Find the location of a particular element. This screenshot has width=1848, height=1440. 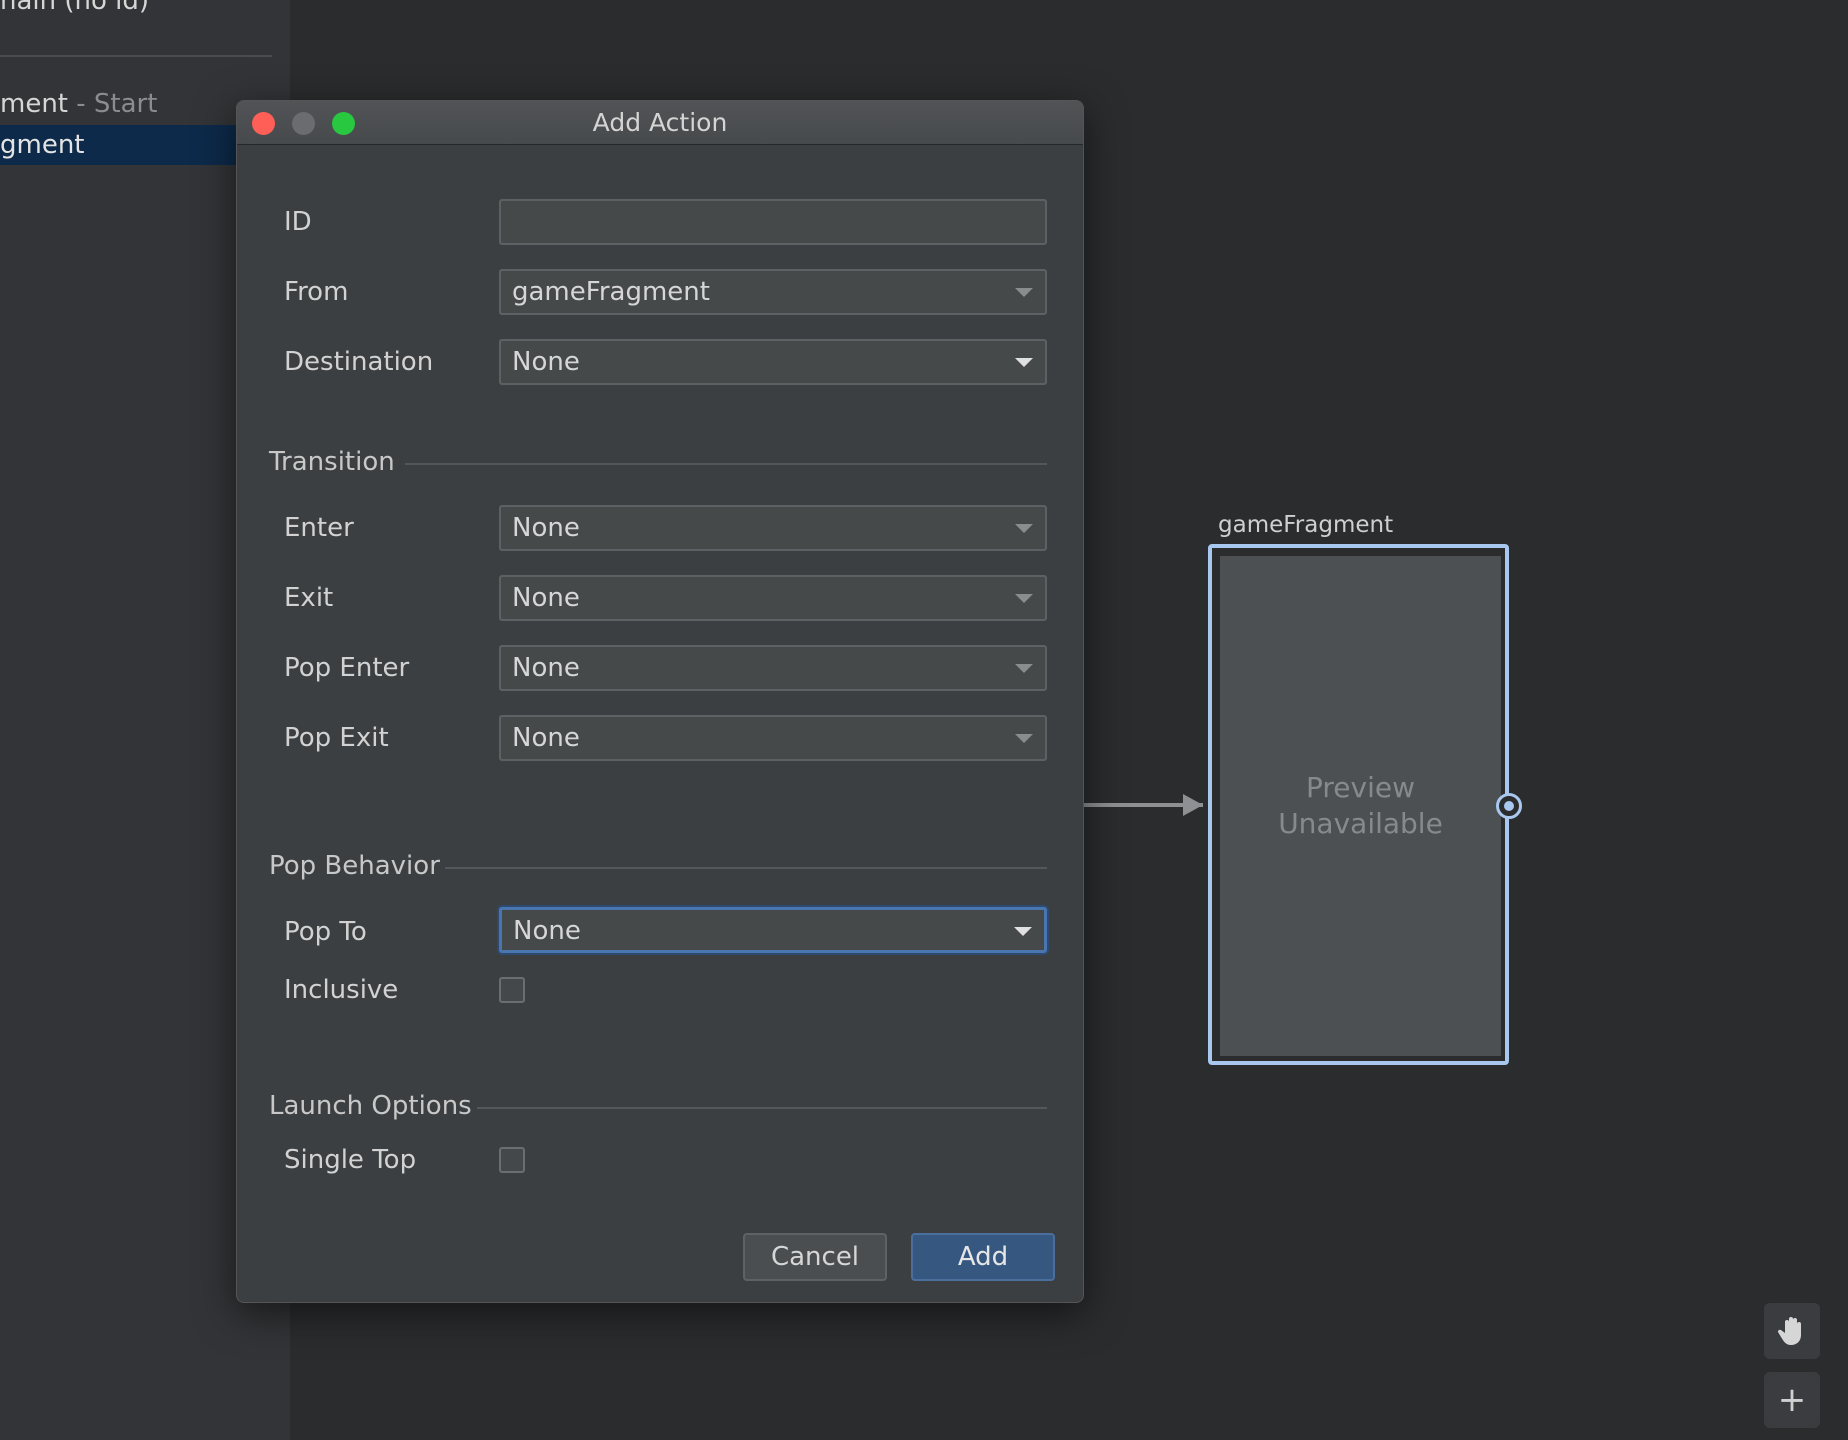

destination-label: Destination is located at coordinates (359, 362).